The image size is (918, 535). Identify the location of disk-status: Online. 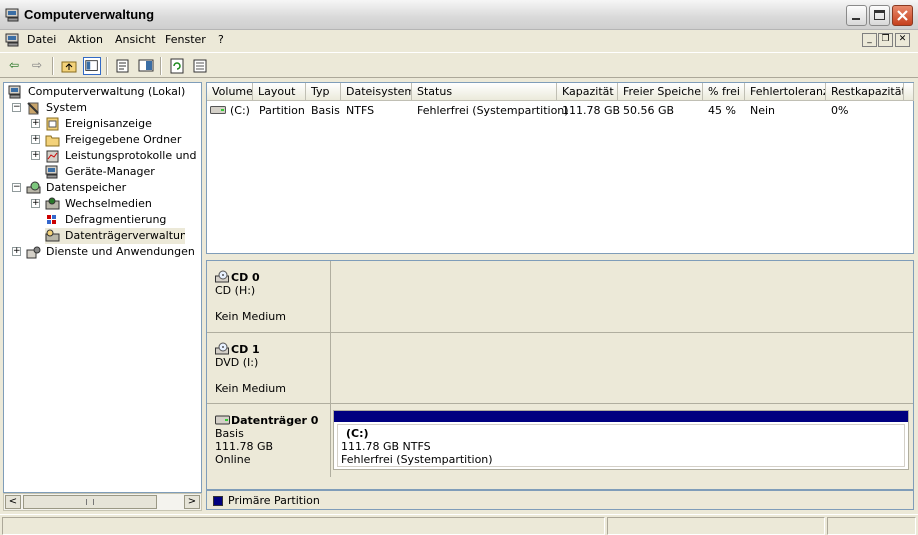
(233, 459).